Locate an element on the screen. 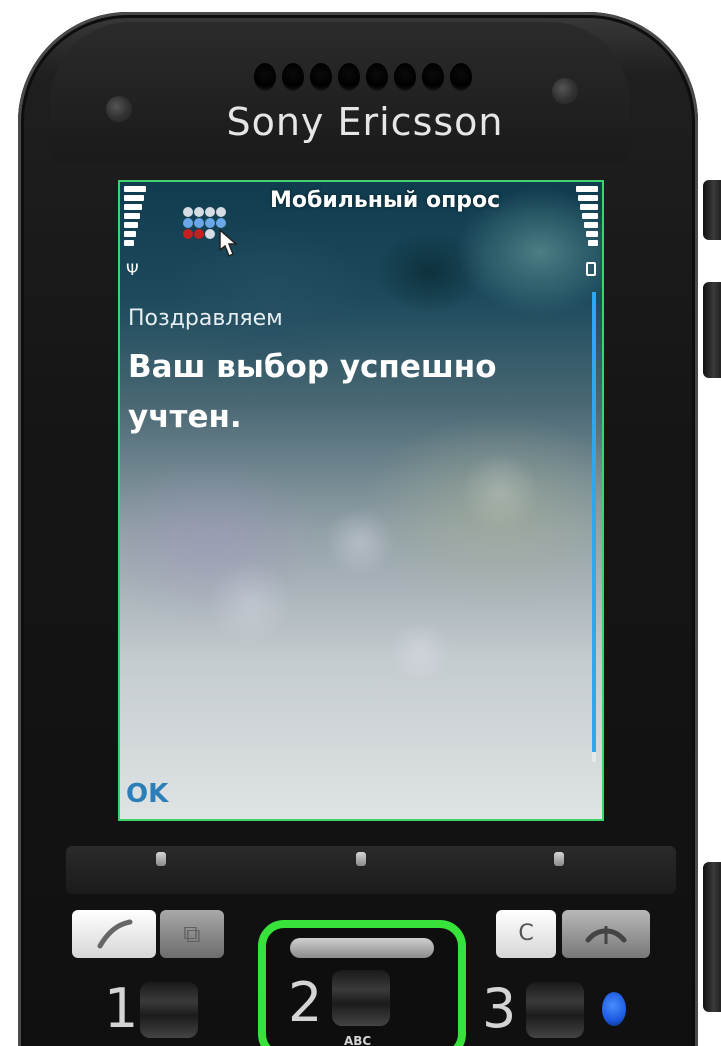 The width and height of the screenshot is (721, 1046). battery-level-bars is located at coordinates (587, 216).